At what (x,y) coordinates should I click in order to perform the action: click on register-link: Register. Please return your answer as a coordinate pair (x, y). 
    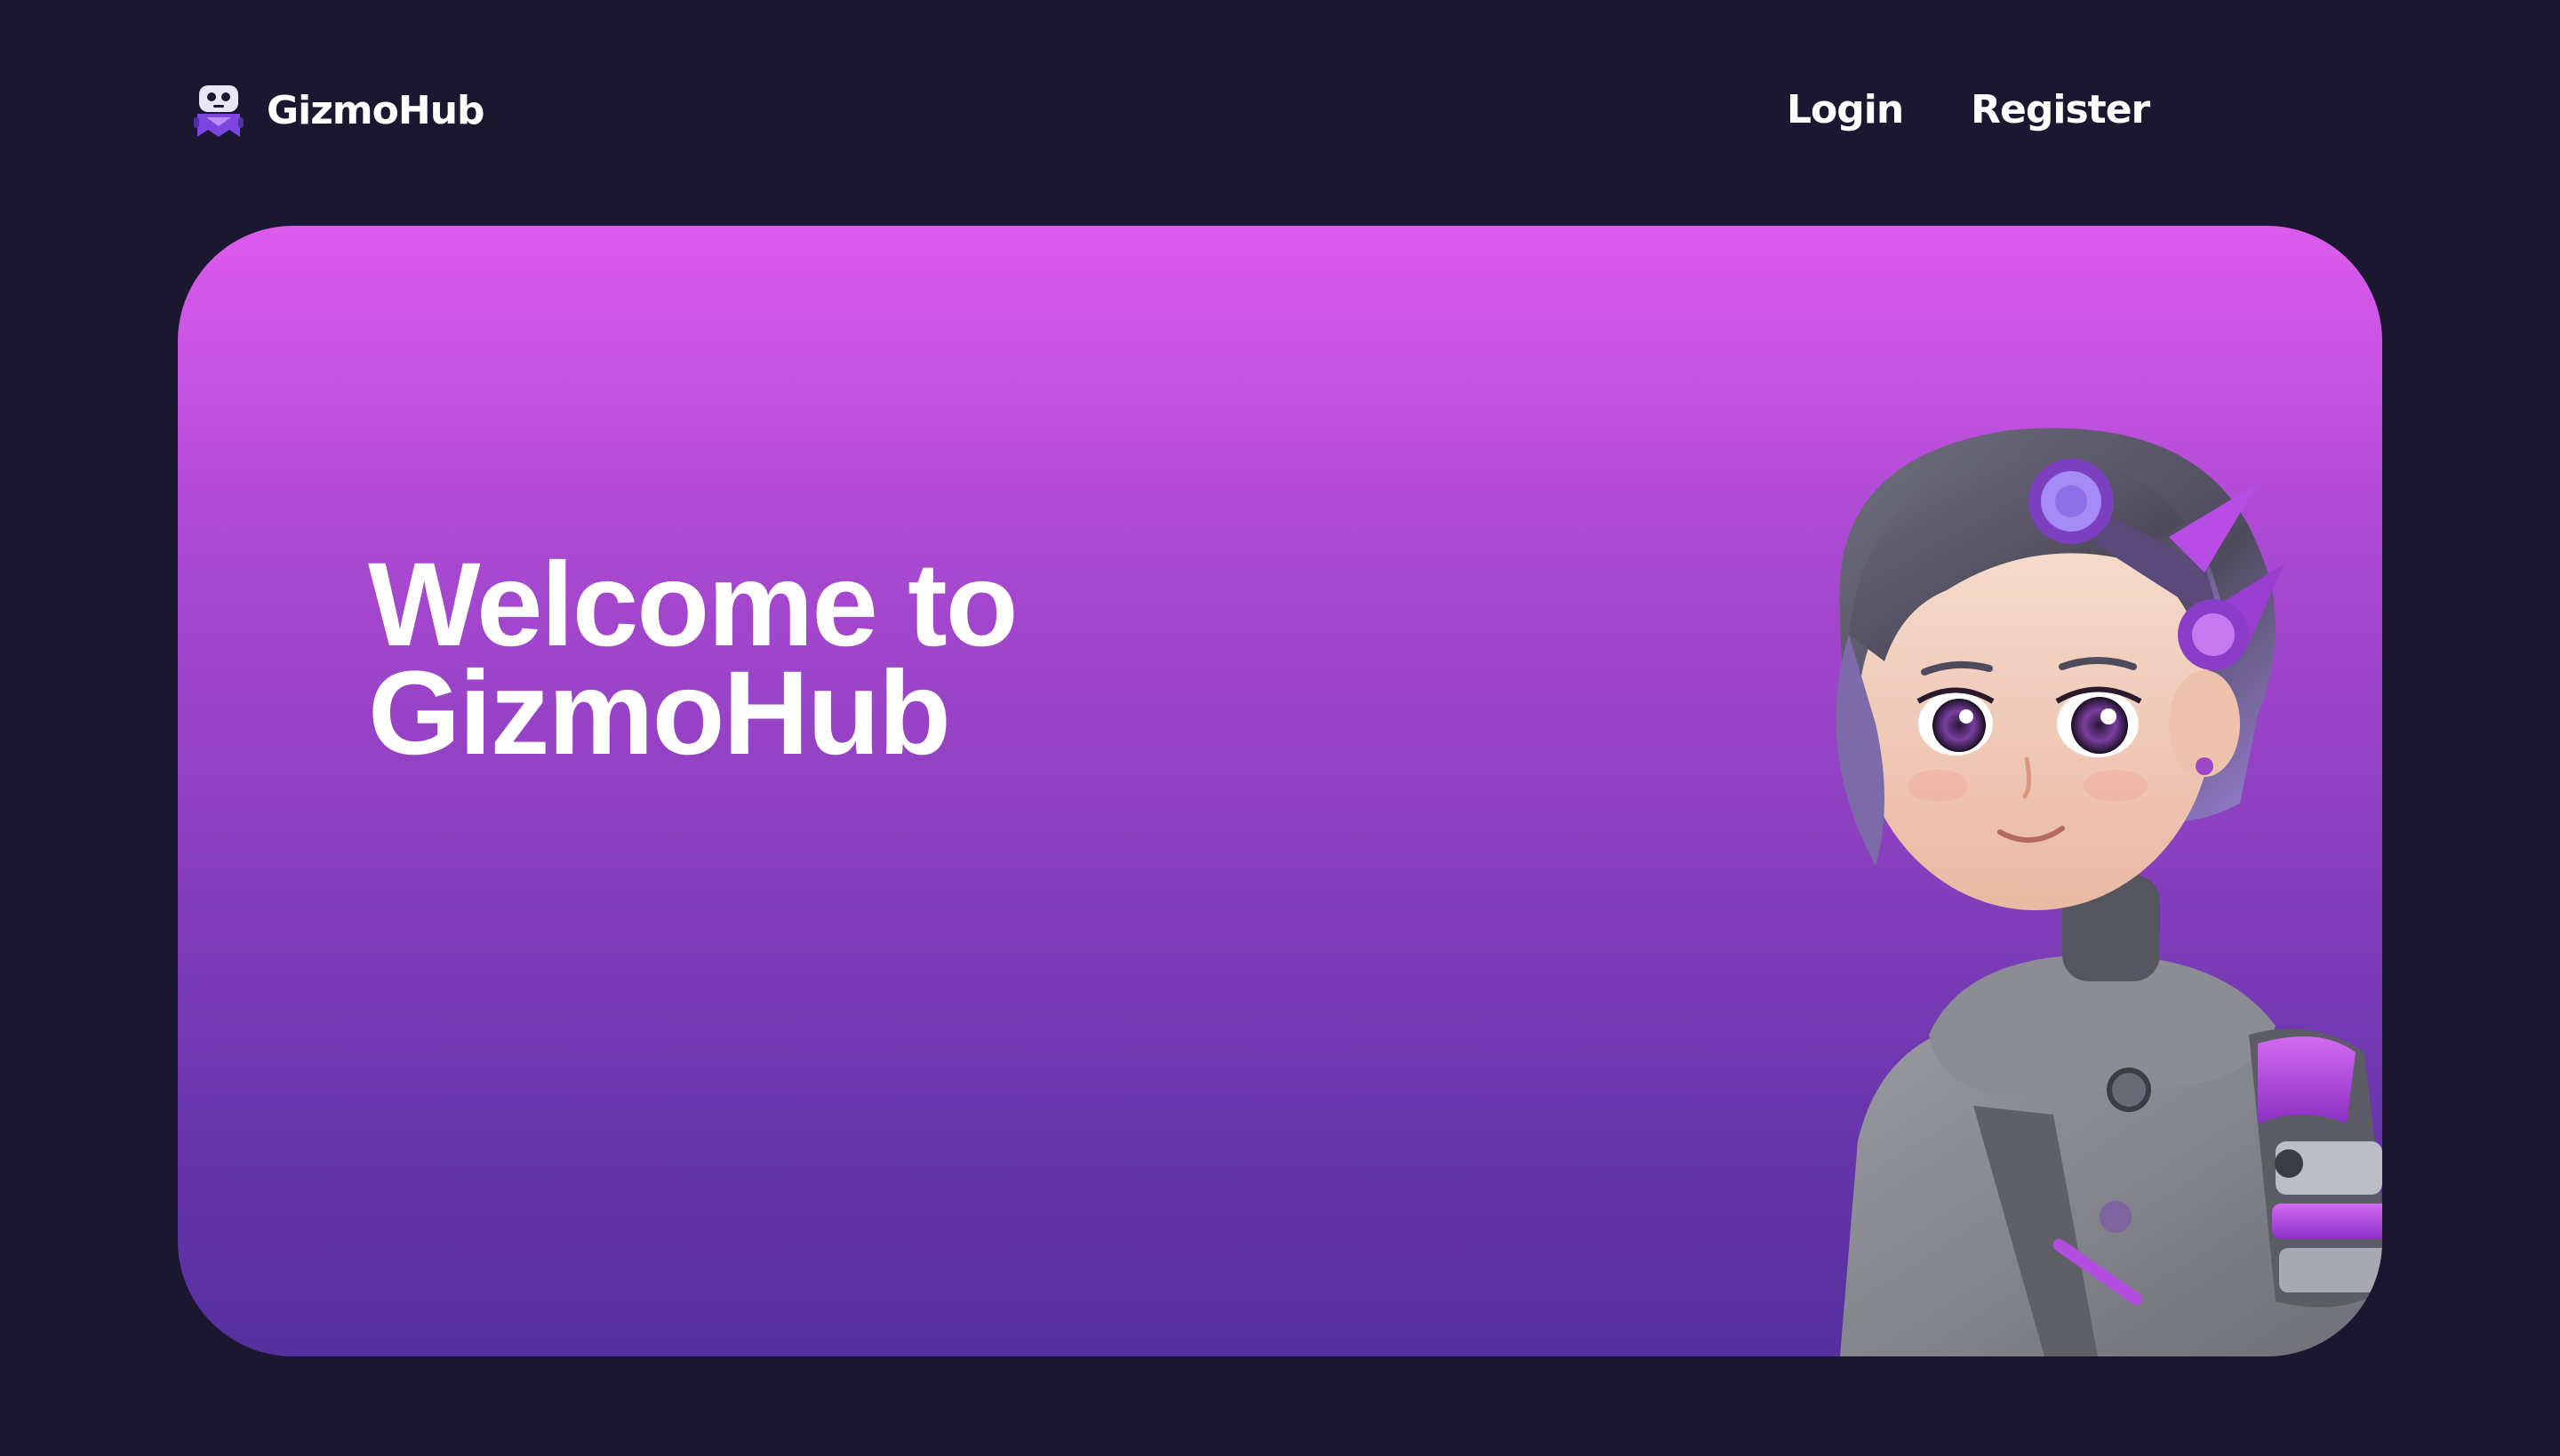
    Looking at the image, I should click on (2060, 109).